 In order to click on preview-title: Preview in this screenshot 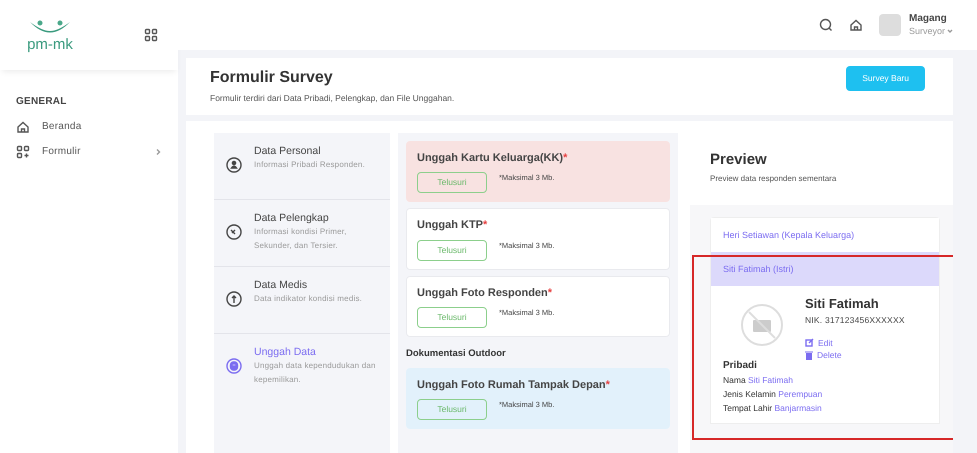, I will do `click(739, 160)`.